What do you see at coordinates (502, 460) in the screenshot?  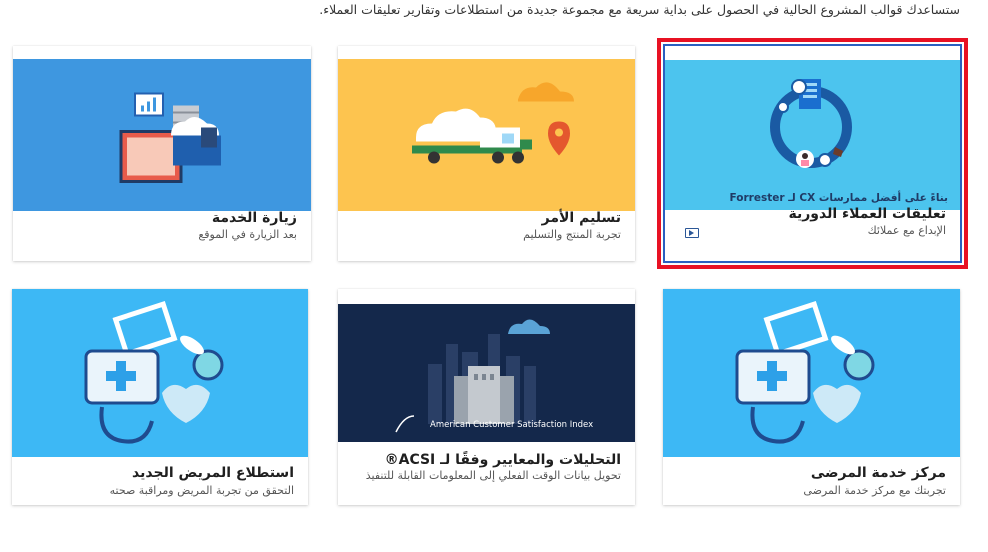 I see `card-title: التحليلات والمعايير وفقًا لـ ACSI®` at bounding box center [502, 460].